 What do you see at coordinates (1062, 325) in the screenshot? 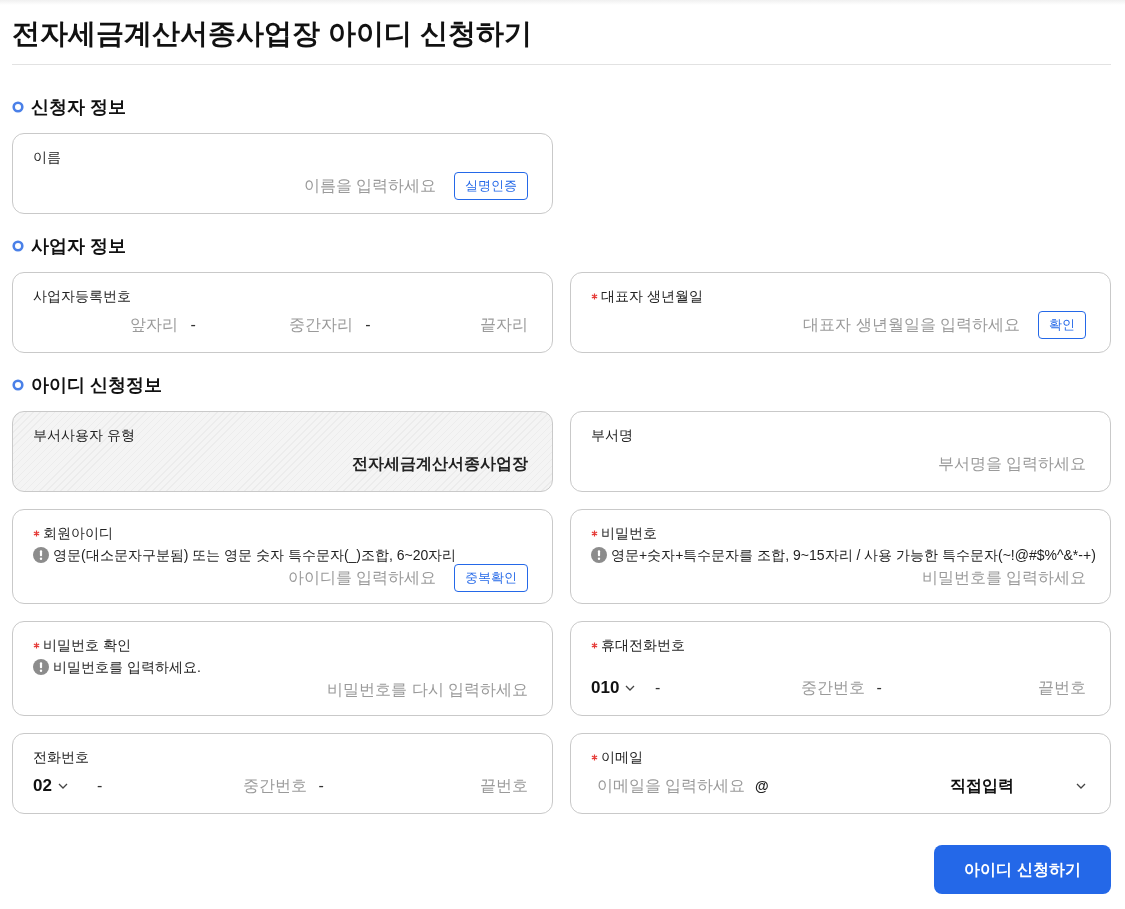
I see `verify-button: 확인` at bounding box center [1062, 325].